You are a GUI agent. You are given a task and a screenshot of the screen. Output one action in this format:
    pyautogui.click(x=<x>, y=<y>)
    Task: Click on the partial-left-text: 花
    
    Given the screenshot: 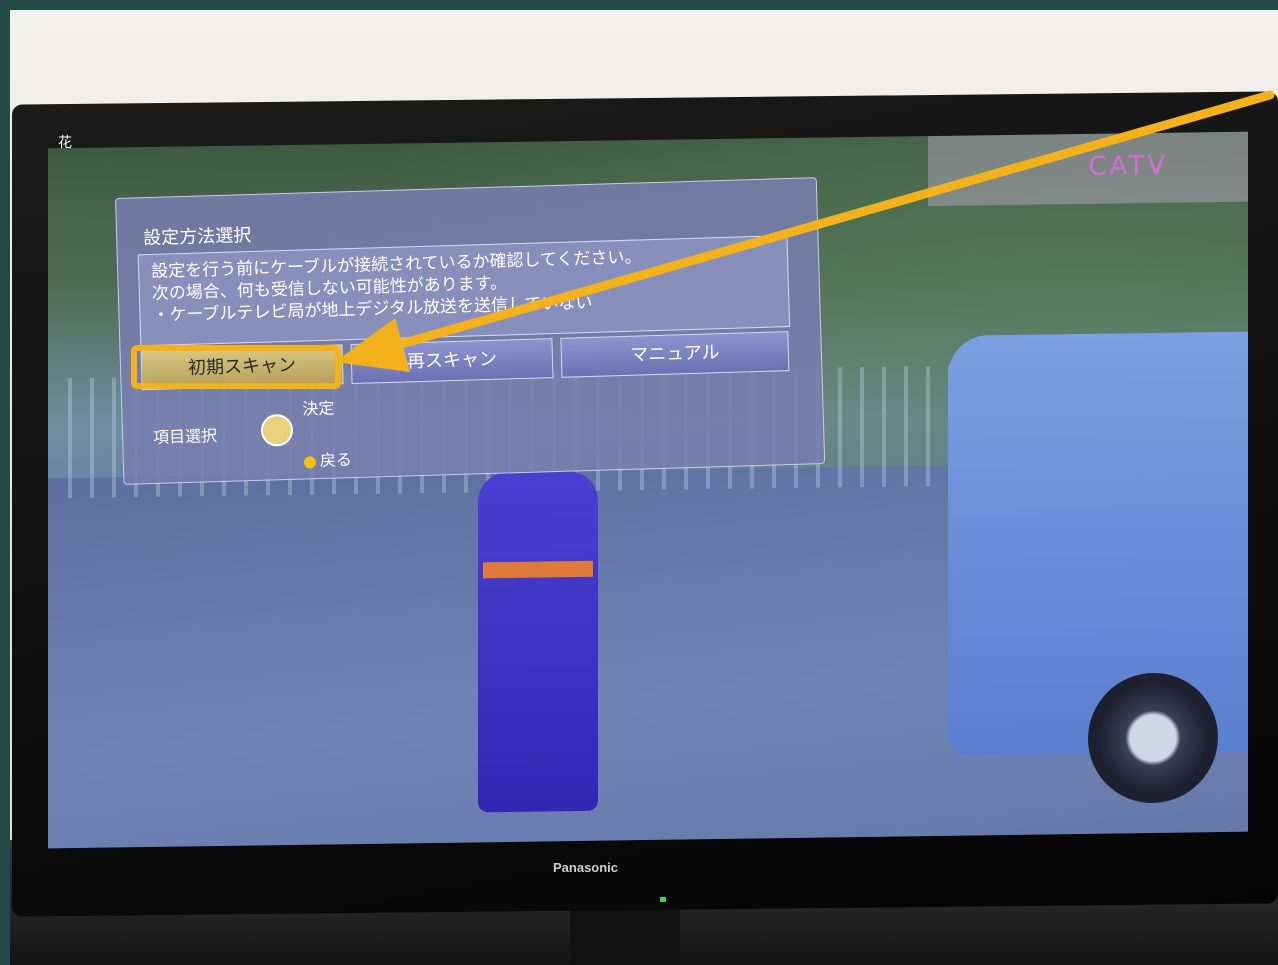 What is the action you would take?
    pyautogui.click(x=65, y=143)
    